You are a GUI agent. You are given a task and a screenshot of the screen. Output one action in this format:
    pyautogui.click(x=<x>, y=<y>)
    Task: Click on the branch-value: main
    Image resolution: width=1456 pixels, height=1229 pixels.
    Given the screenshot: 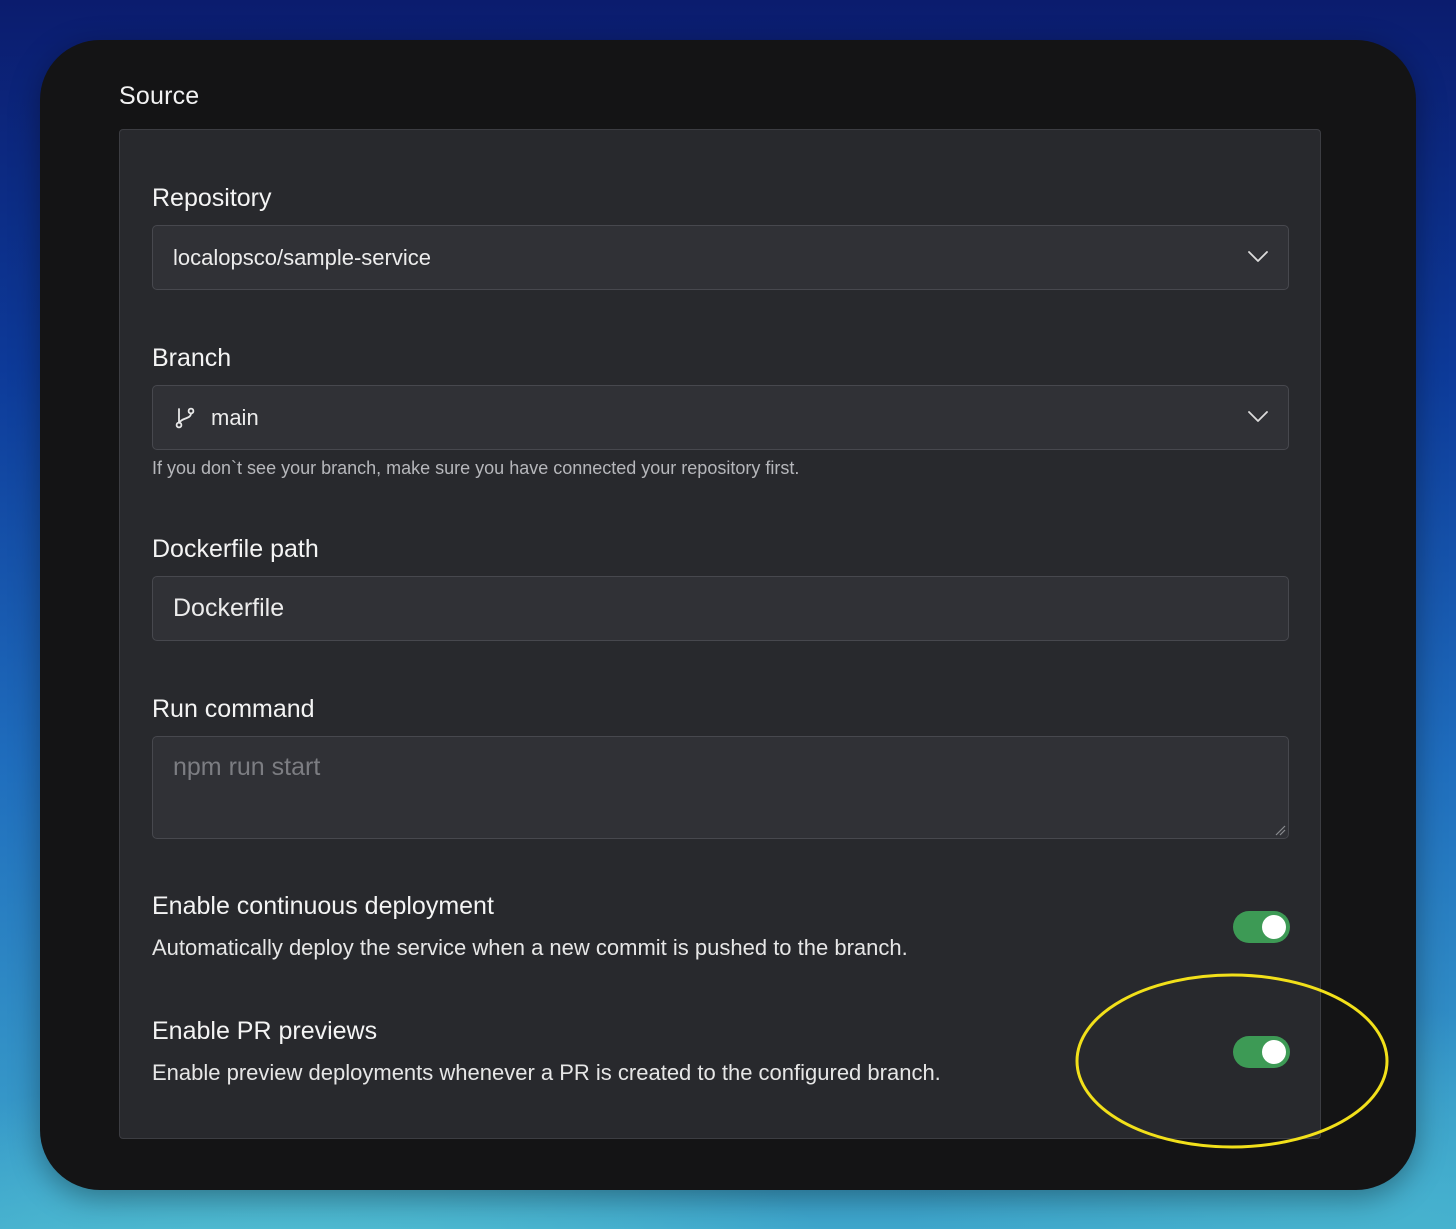 What is the action you would take?
    pyautogui.click(x=235, y=417)
    